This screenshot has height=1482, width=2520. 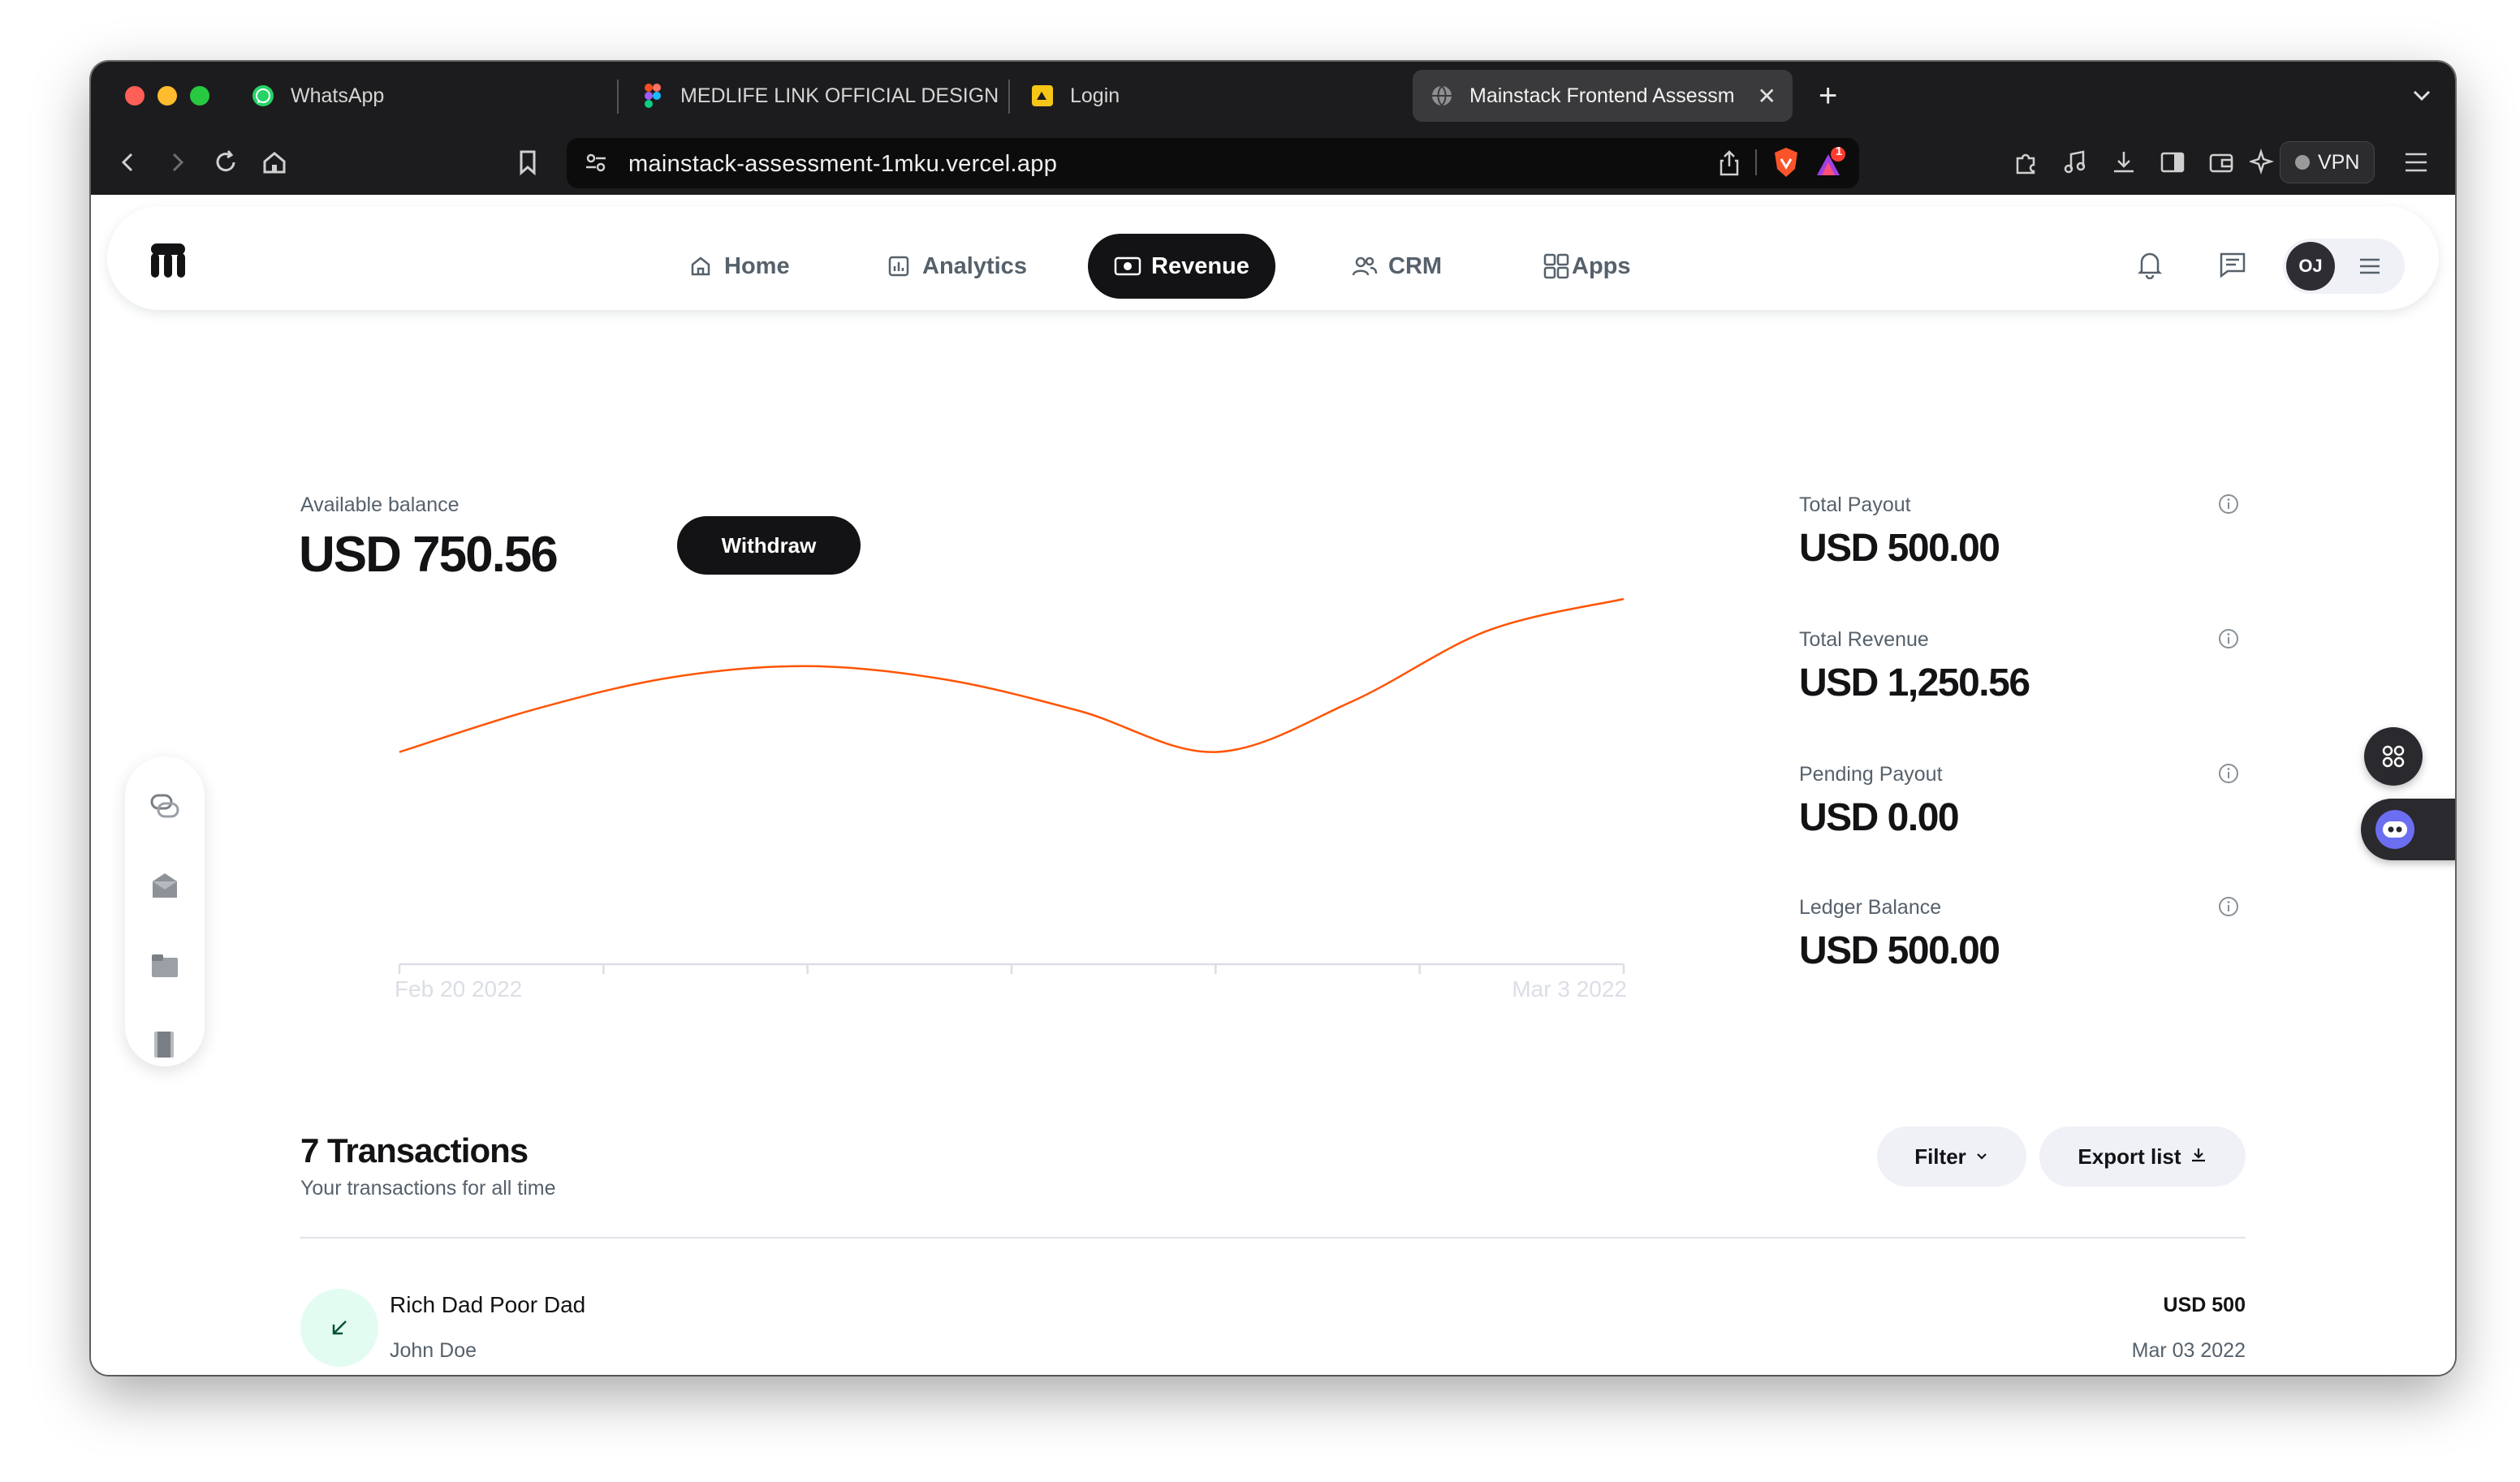 I want to click on wallet-icon, so click(x=2221, y=162).